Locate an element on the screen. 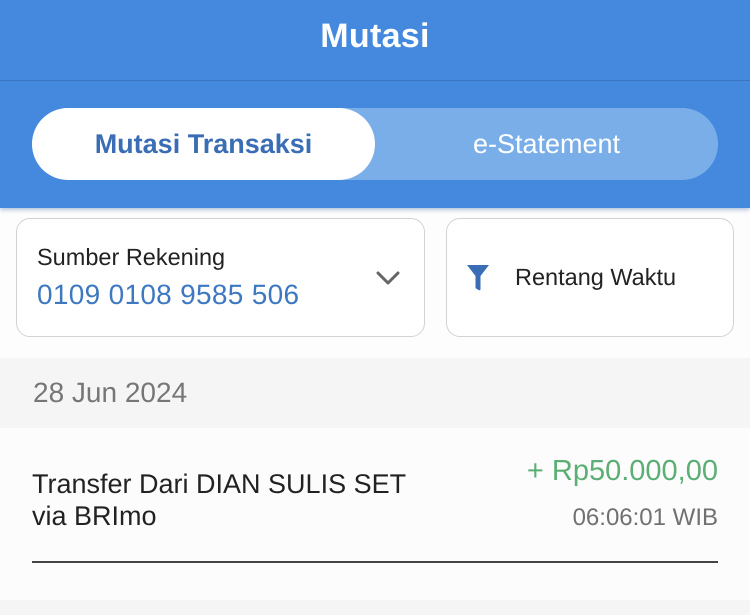 The height and width of the screenshot is (615, 750). transaction-amount: + Rp50.000,00 is located at coordinates (622, 471).